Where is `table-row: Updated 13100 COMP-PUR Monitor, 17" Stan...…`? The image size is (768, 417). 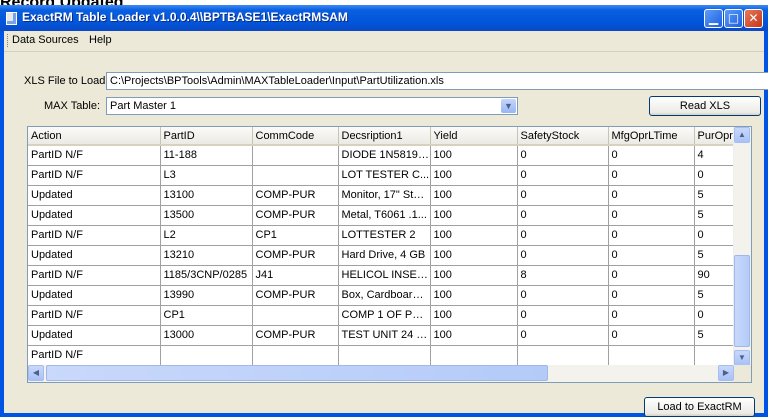 table-row: Updated 13100 COMP-PUR Monitor, 17" Stan...… is located at coordinates (389, 195).